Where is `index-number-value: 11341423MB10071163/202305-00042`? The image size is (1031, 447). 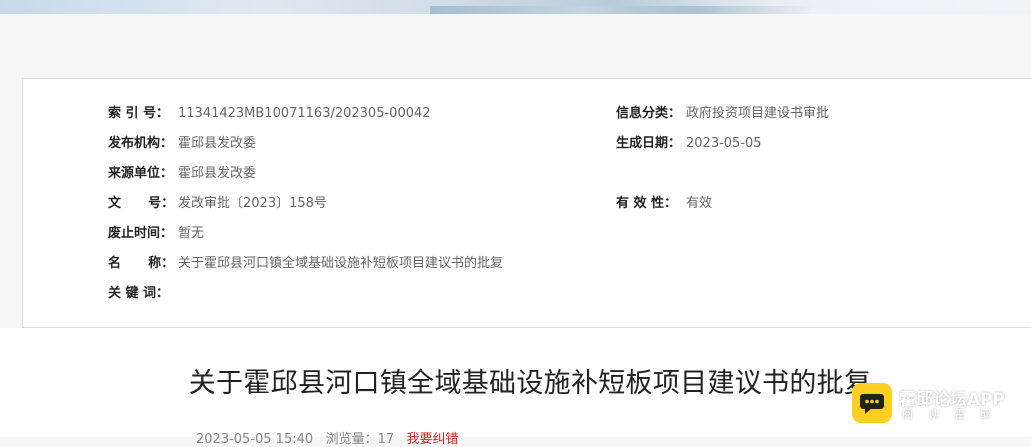
index-number-value: 11341423MB10071163/202305-00042 is located at coordinates (304, 113).